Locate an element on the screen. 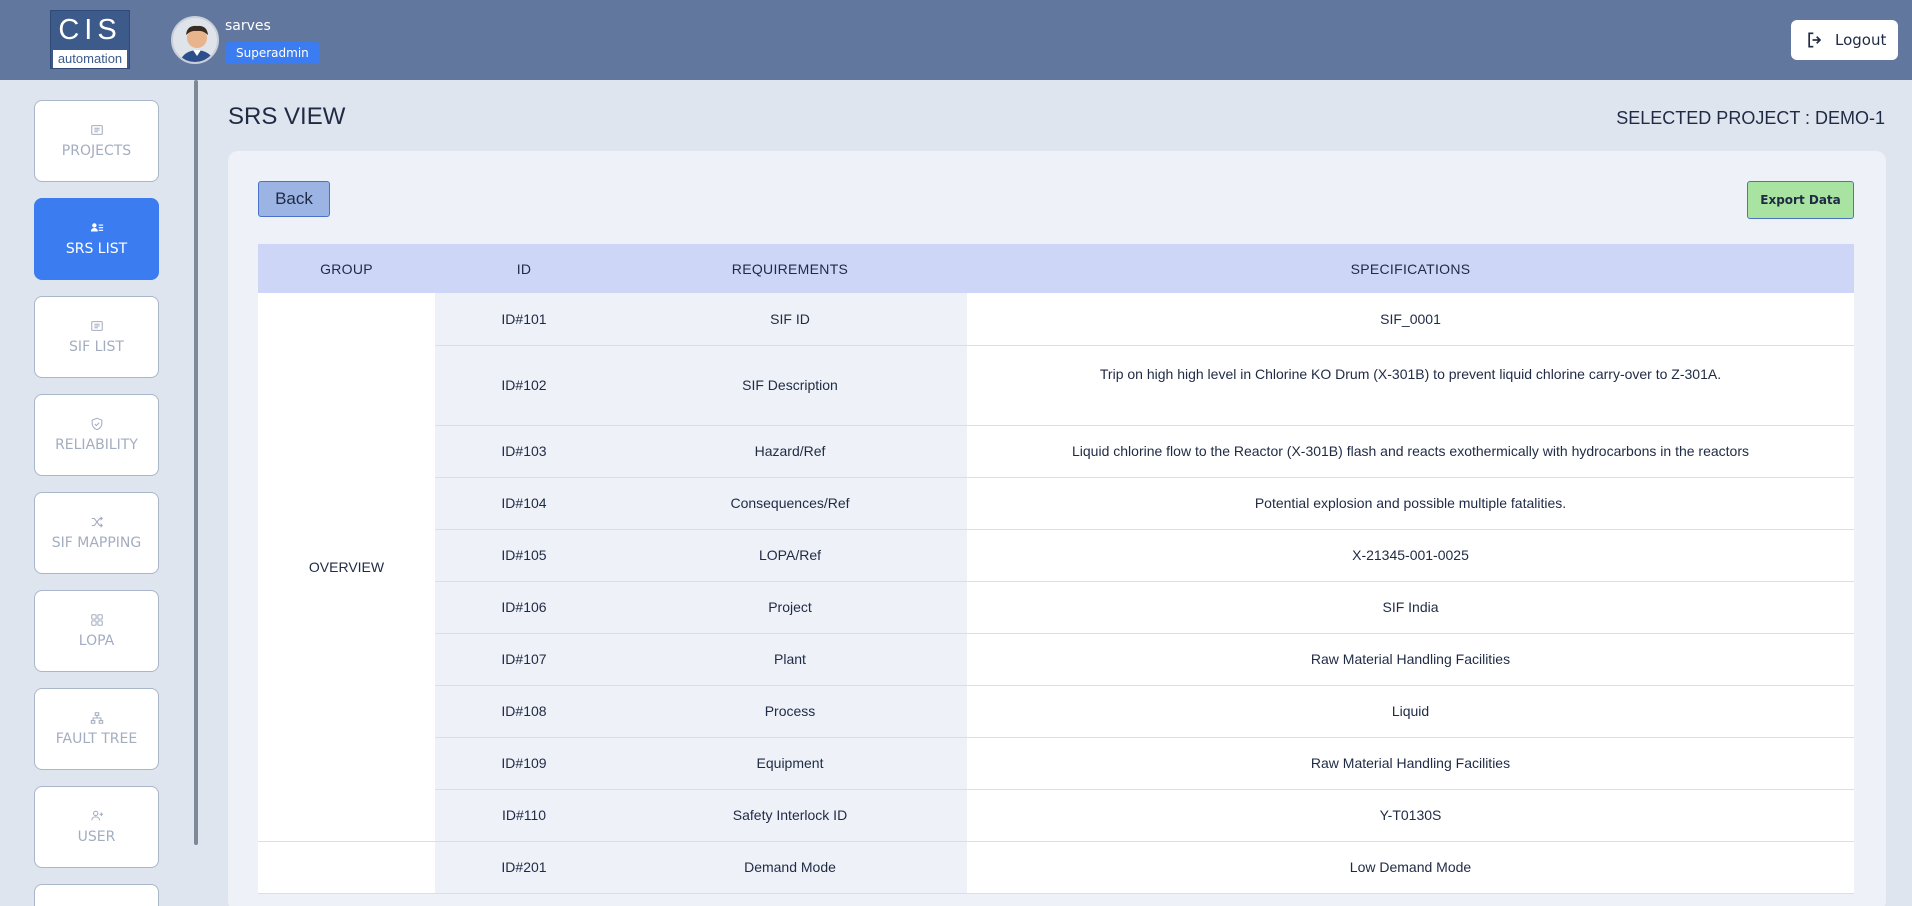  logout-button: Logout is located at coordinates (1844, 40).